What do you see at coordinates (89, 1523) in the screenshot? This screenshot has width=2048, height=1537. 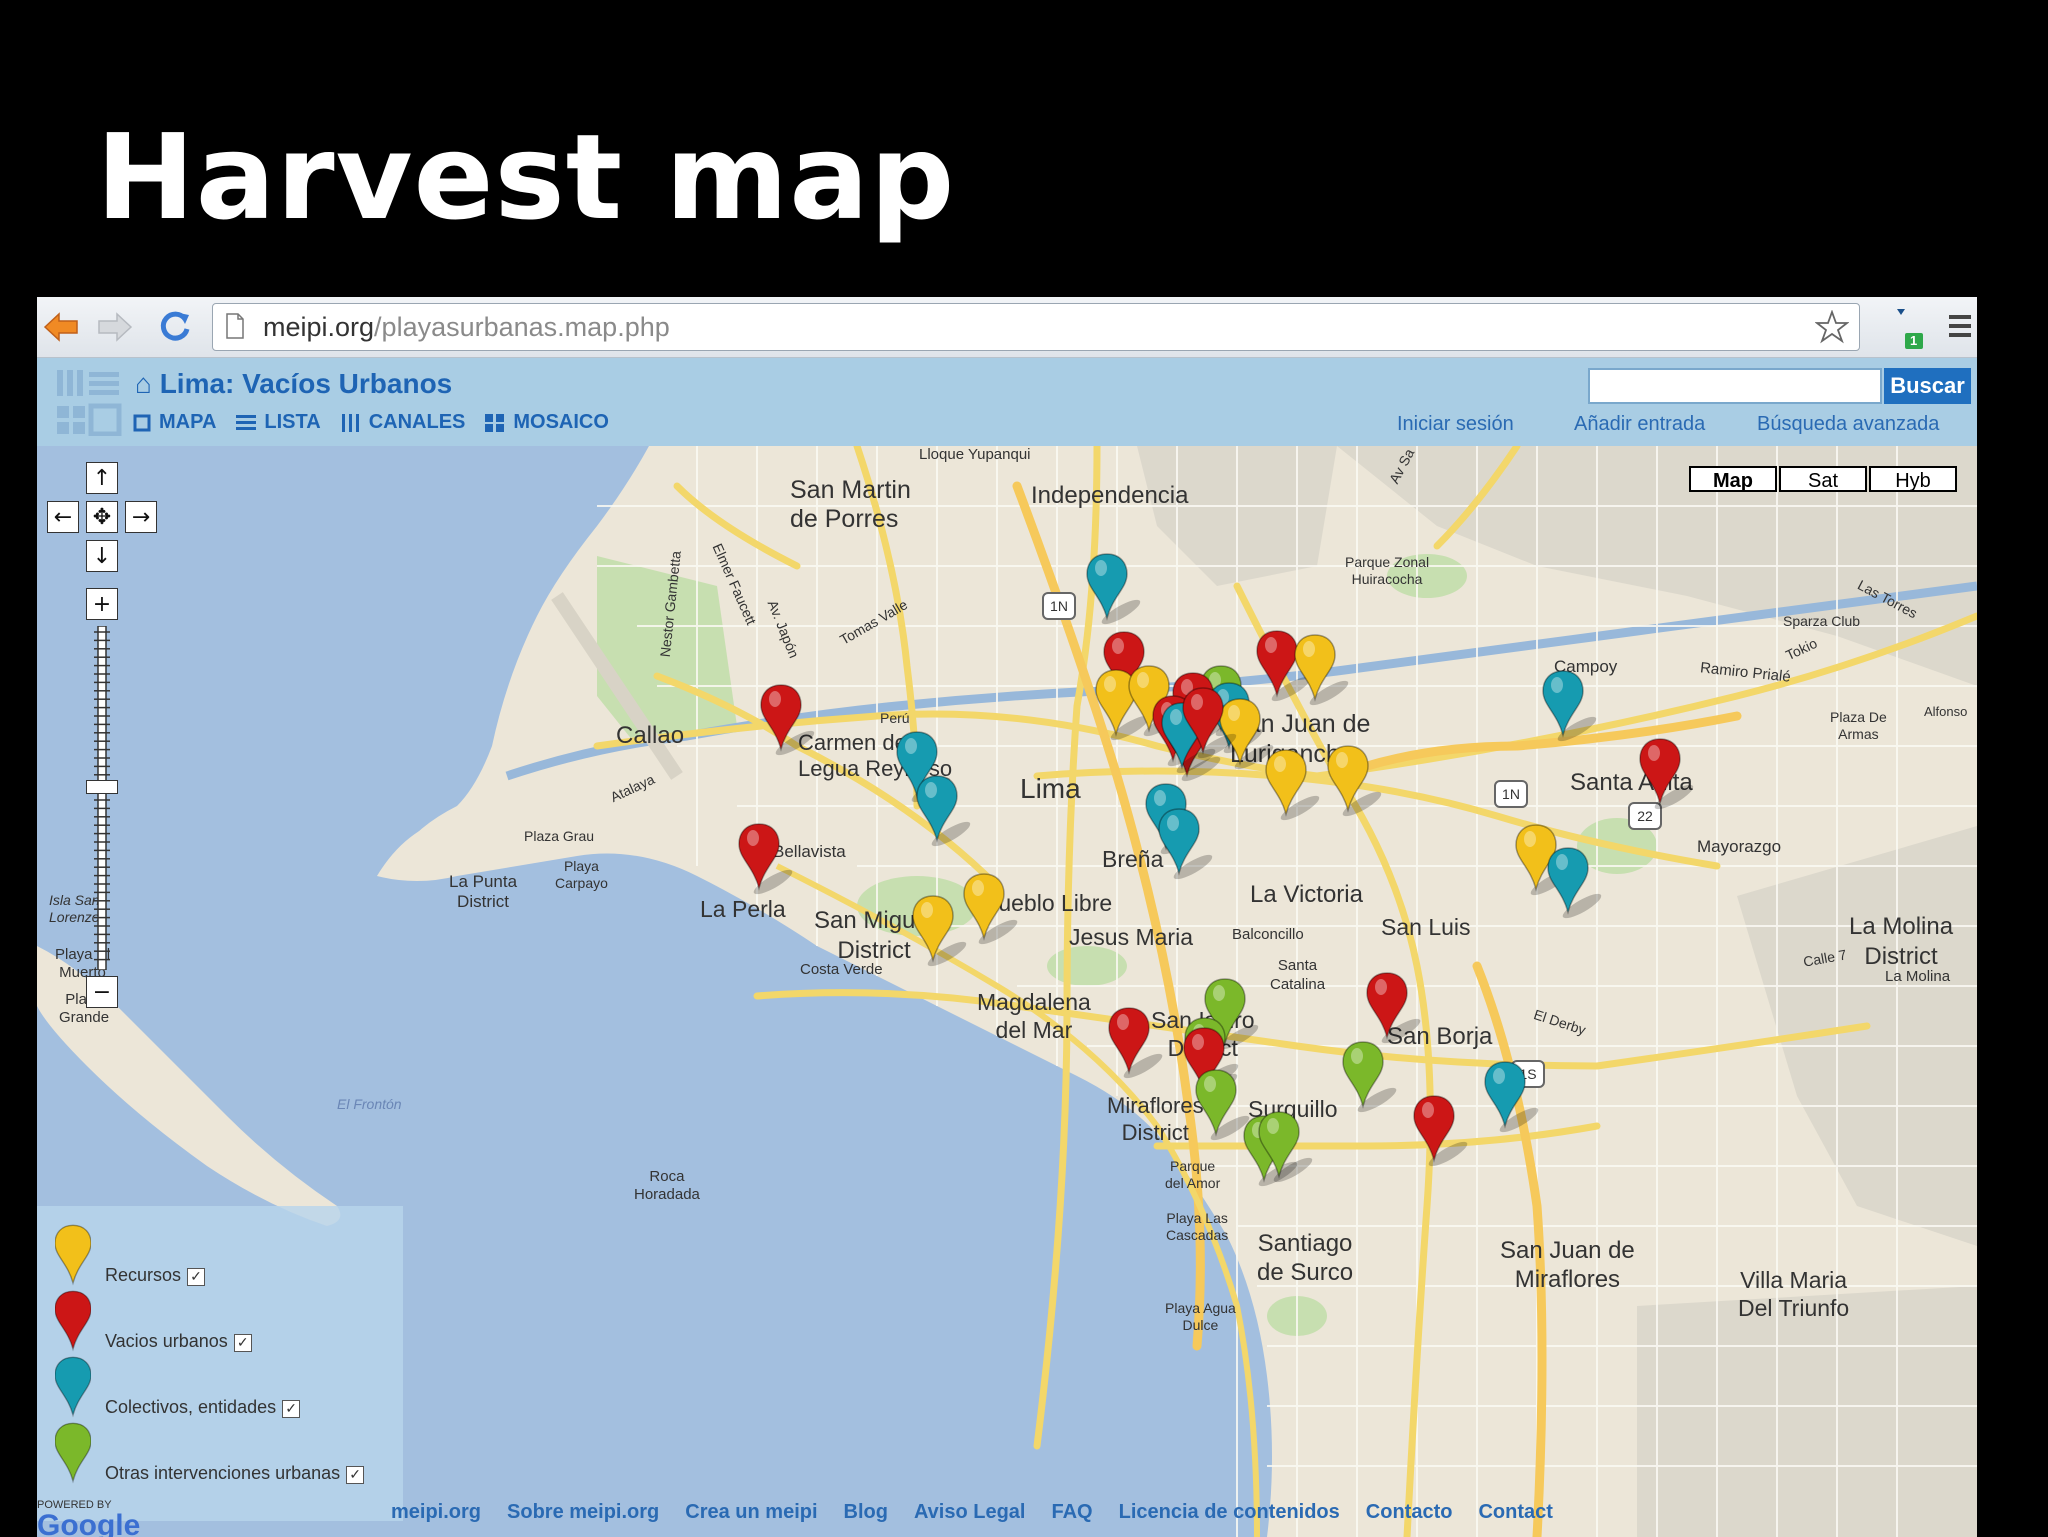 I see `google-logo: Google` at bounding box center [89, 1523].